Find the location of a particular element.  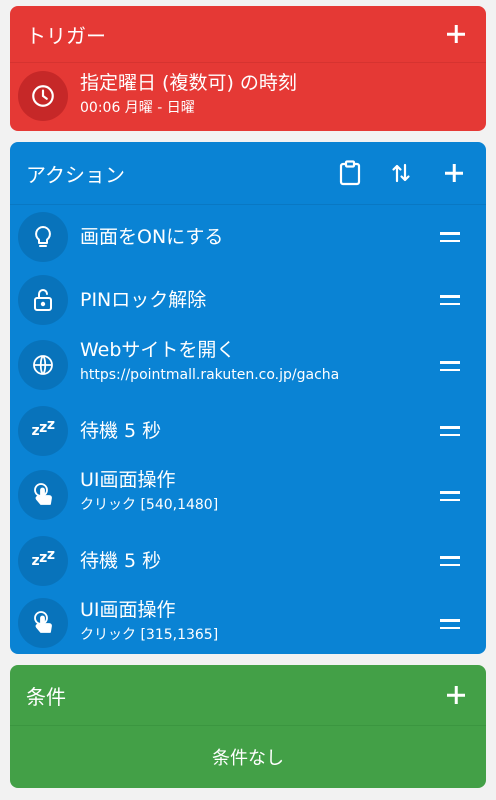

action-item-title: PINロック解除 is located at coordinates (143, 300).